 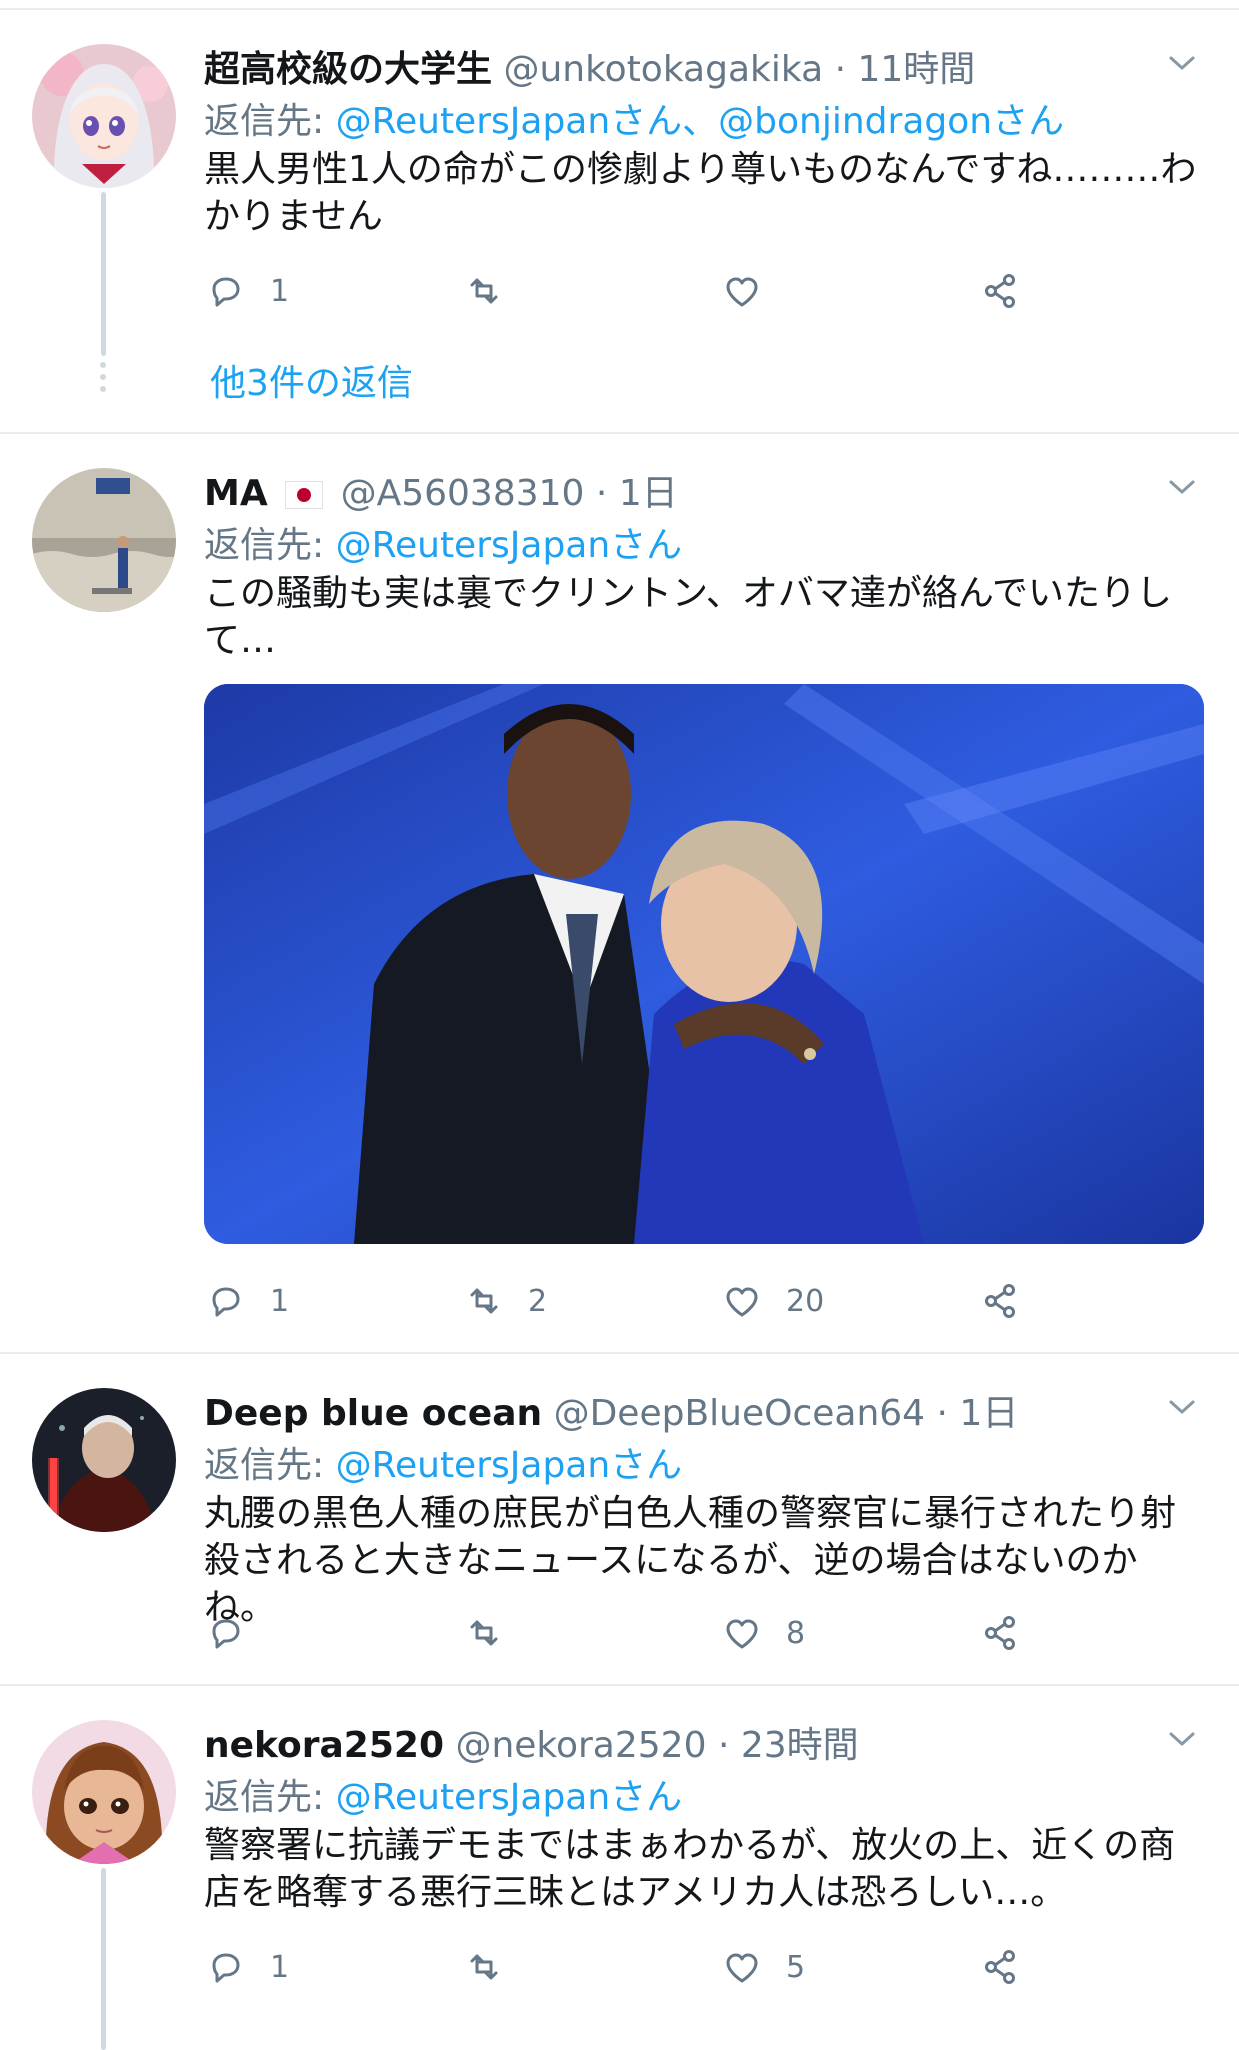 I want to click on handle: @A56038310, so click(x=463, y=493).